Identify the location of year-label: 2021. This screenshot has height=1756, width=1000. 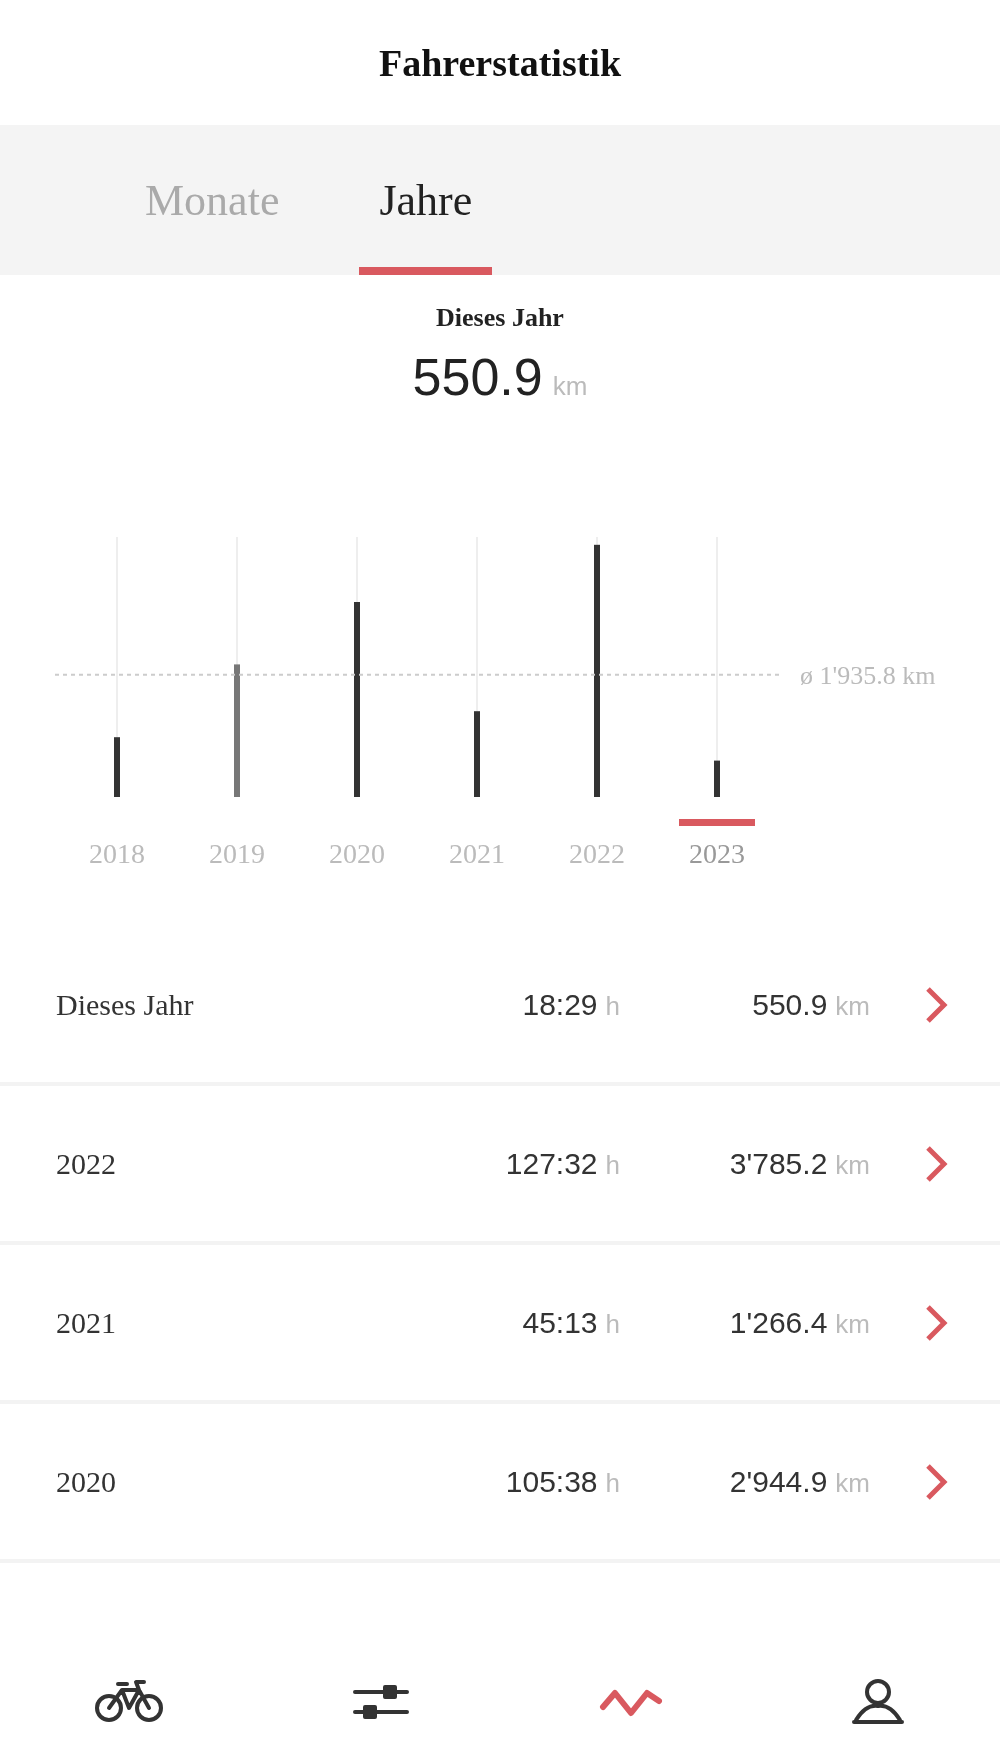
(477, 853).